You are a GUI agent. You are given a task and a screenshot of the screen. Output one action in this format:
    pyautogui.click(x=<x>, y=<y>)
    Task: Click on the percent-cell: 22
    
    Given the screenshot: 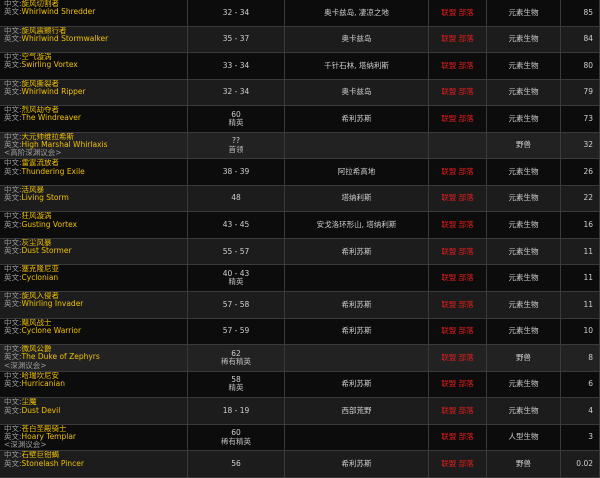 What is the action you would take?
    pyautogui.click(x=580, y=199)
    